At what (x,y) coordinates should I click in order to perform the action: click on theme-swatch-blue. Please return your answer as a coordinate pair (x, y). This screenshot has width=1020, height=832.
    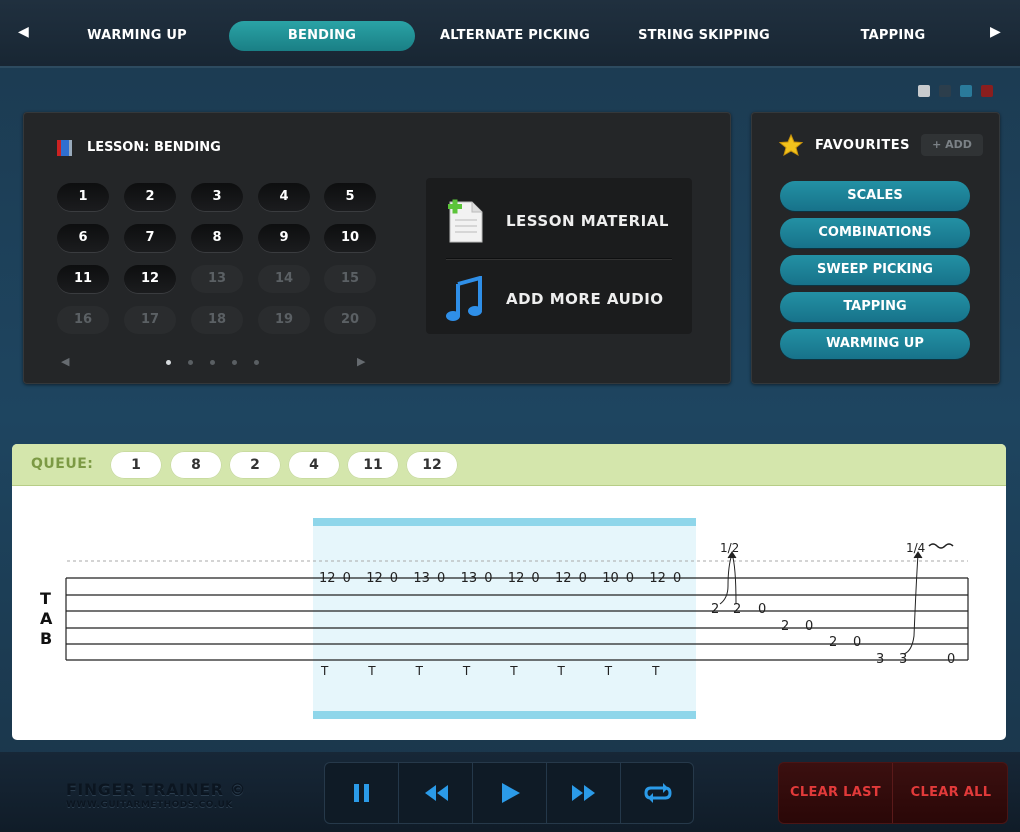
    Looking at the image, I should click on (966, 91).